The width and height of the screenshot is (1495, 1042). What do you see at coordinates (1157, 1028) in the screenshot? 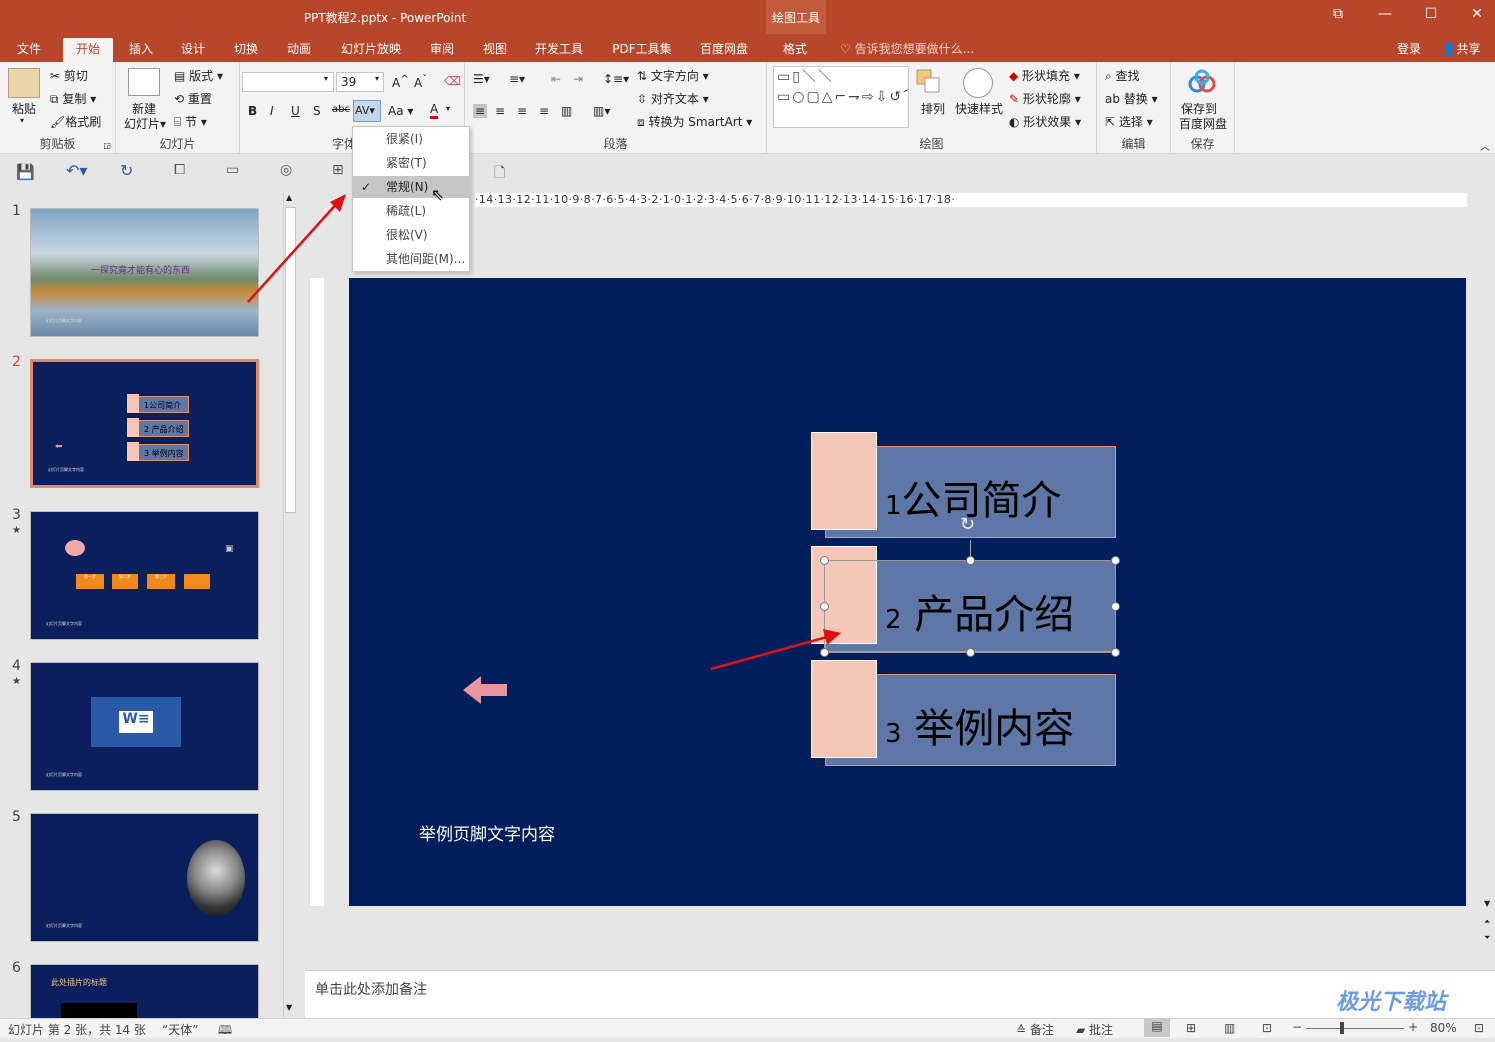
I see `normal-view-icon: ▤` at bounding box center [1157, 1028].